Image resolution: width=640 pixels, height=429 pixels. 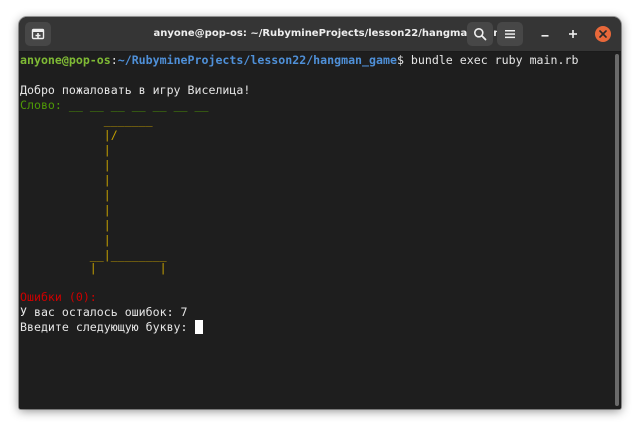 I want to click on close-icon, so click(x=603, y=34).